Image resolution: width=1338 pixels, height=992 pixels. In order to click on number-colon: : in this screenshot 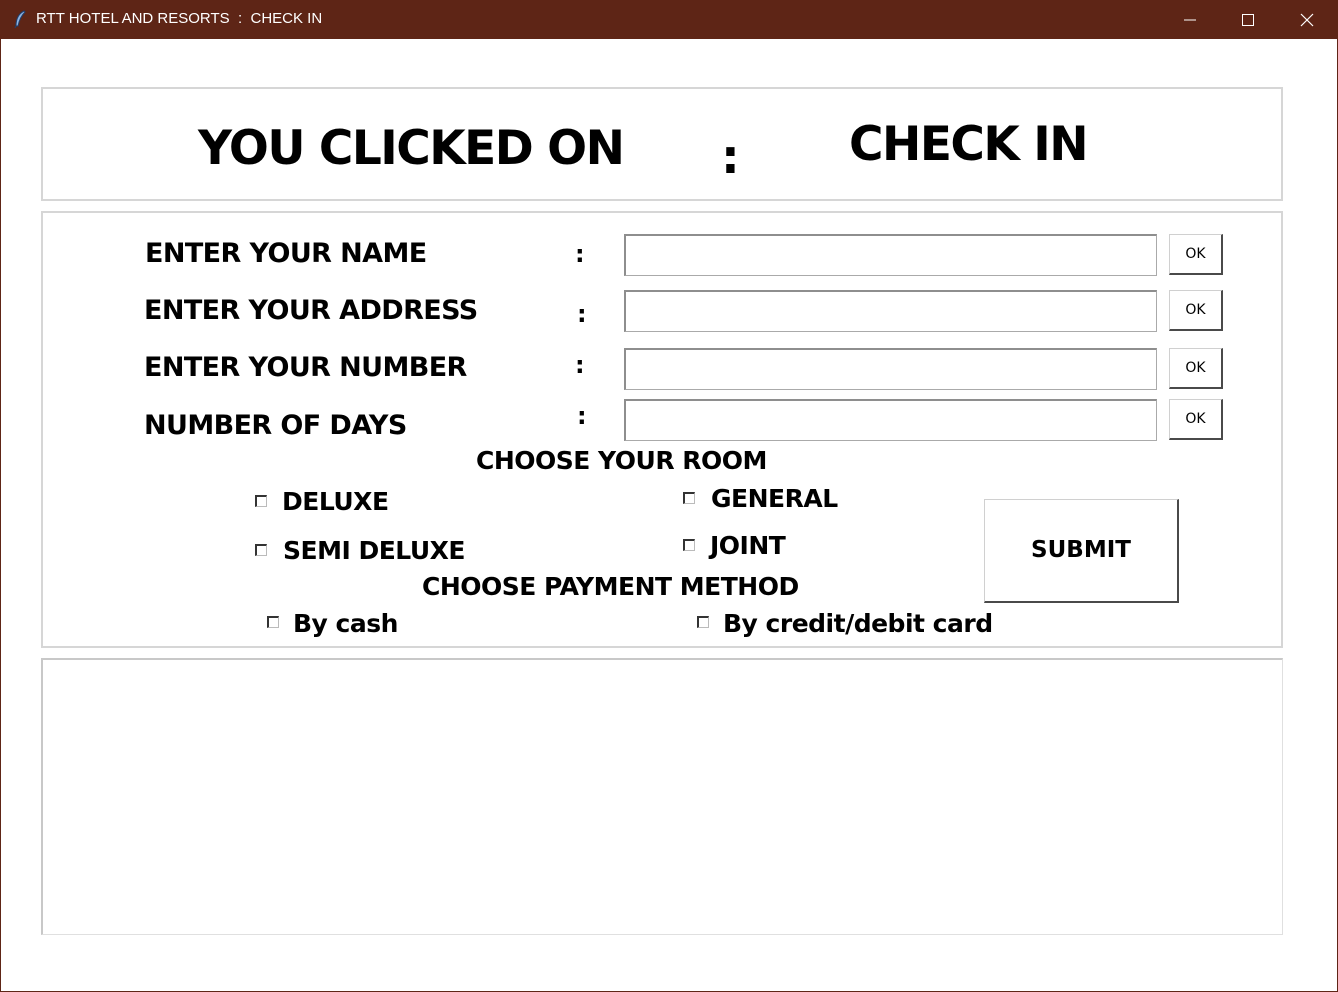, I will do `click(580, 365)`.